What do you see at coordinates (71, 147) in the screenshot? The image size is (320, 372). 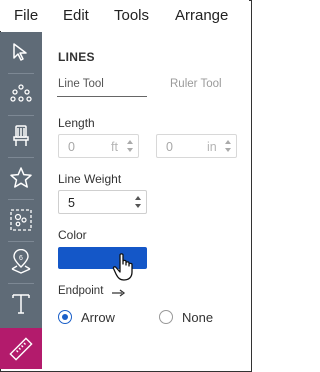 I see `length-feet-value: 0` at bounding box center [71, 147].